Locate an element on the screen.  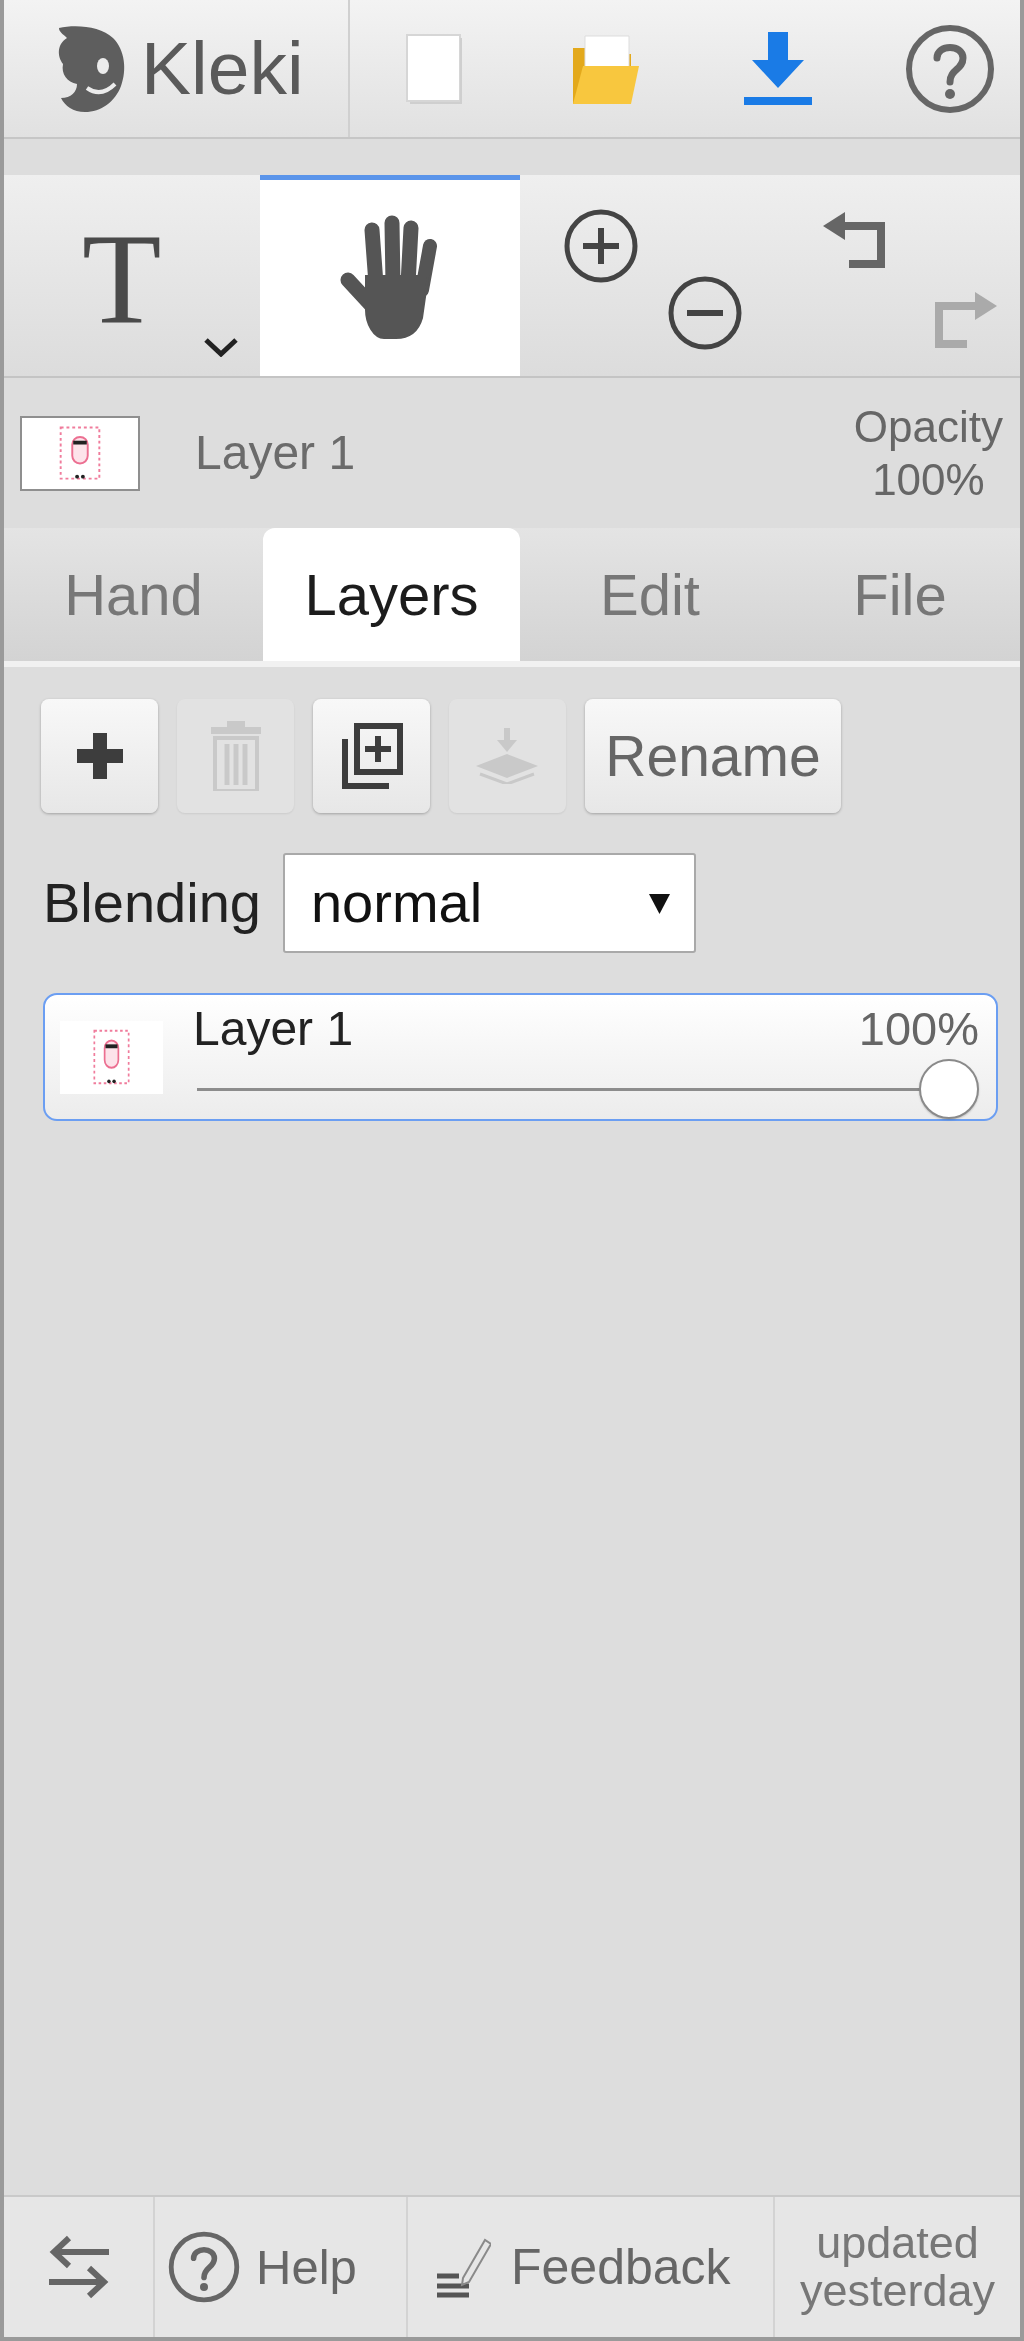
rename-button: Rename is located at coordinates (713, 756).